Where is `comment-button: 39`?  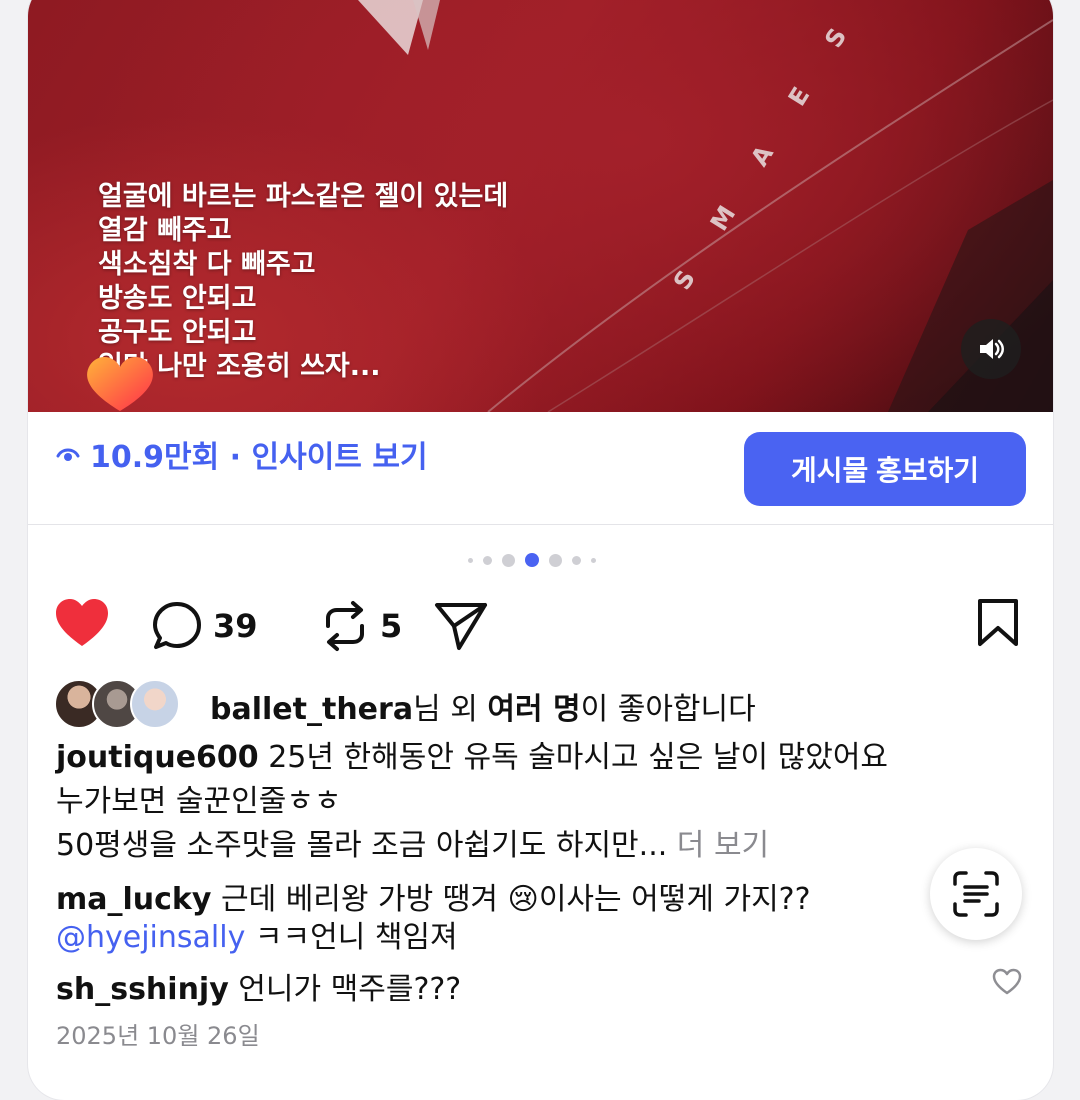 comment-button: 39 is located at coordinates (204, 626).